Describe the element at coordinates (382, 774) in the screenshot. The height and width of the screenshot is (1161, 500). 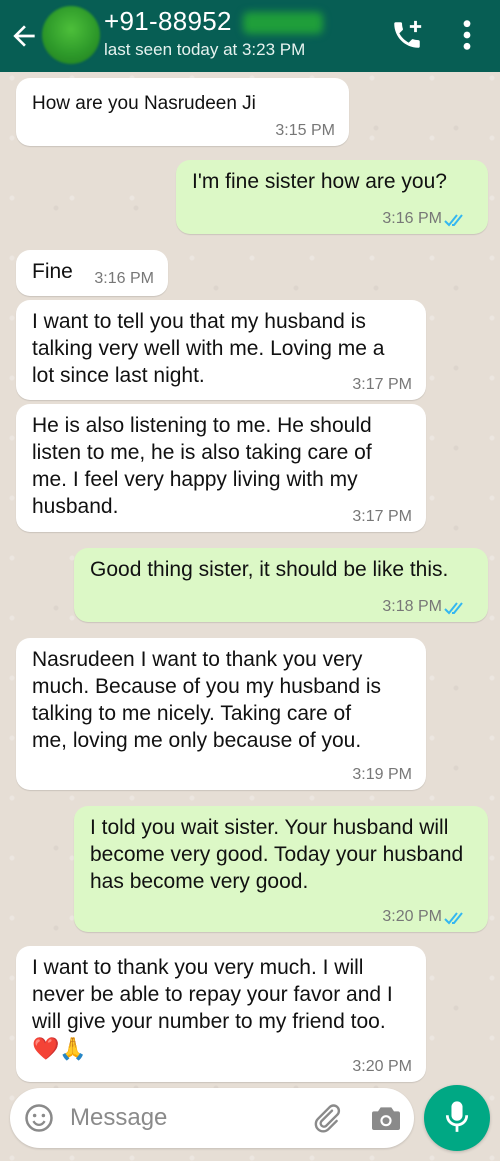
I see `message-time: 3:19 PM` at that location.